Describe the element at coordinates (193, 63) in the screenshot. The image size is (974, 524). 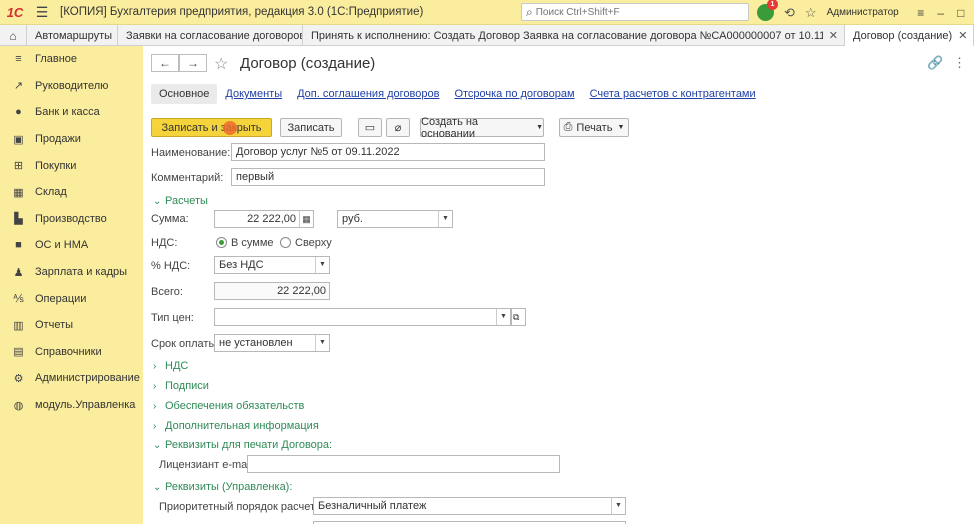
I see `forward-arrow-icon: →` at that location.